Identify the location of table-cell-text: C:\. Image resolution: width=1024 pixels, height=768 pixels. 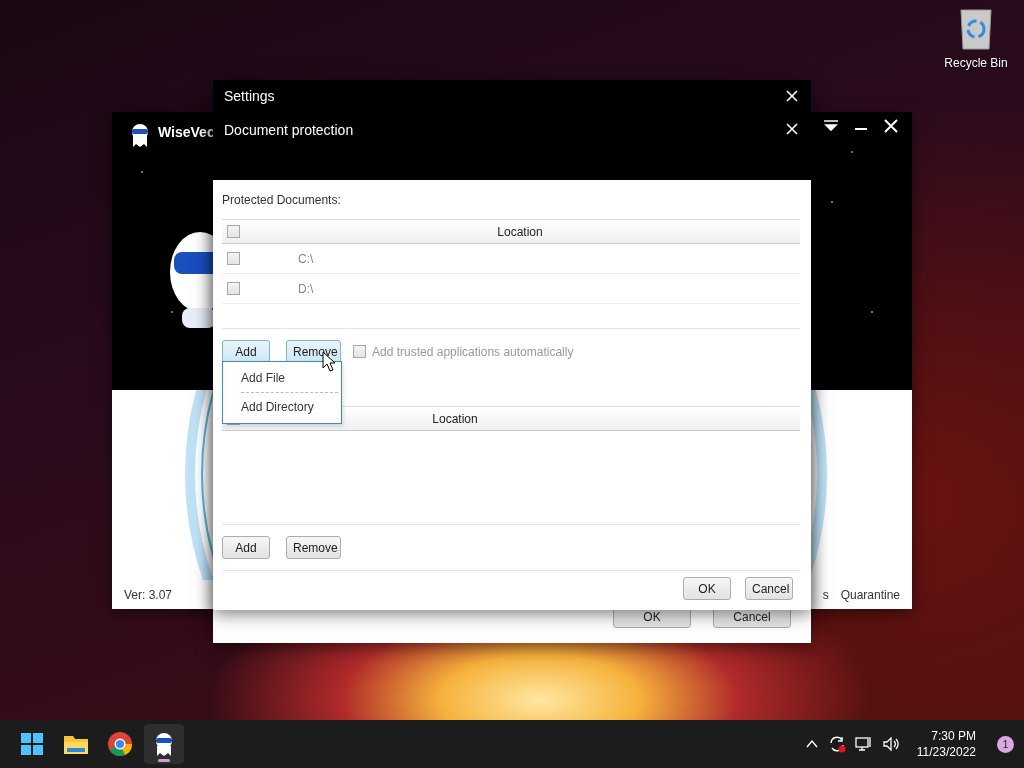
(306, 259).